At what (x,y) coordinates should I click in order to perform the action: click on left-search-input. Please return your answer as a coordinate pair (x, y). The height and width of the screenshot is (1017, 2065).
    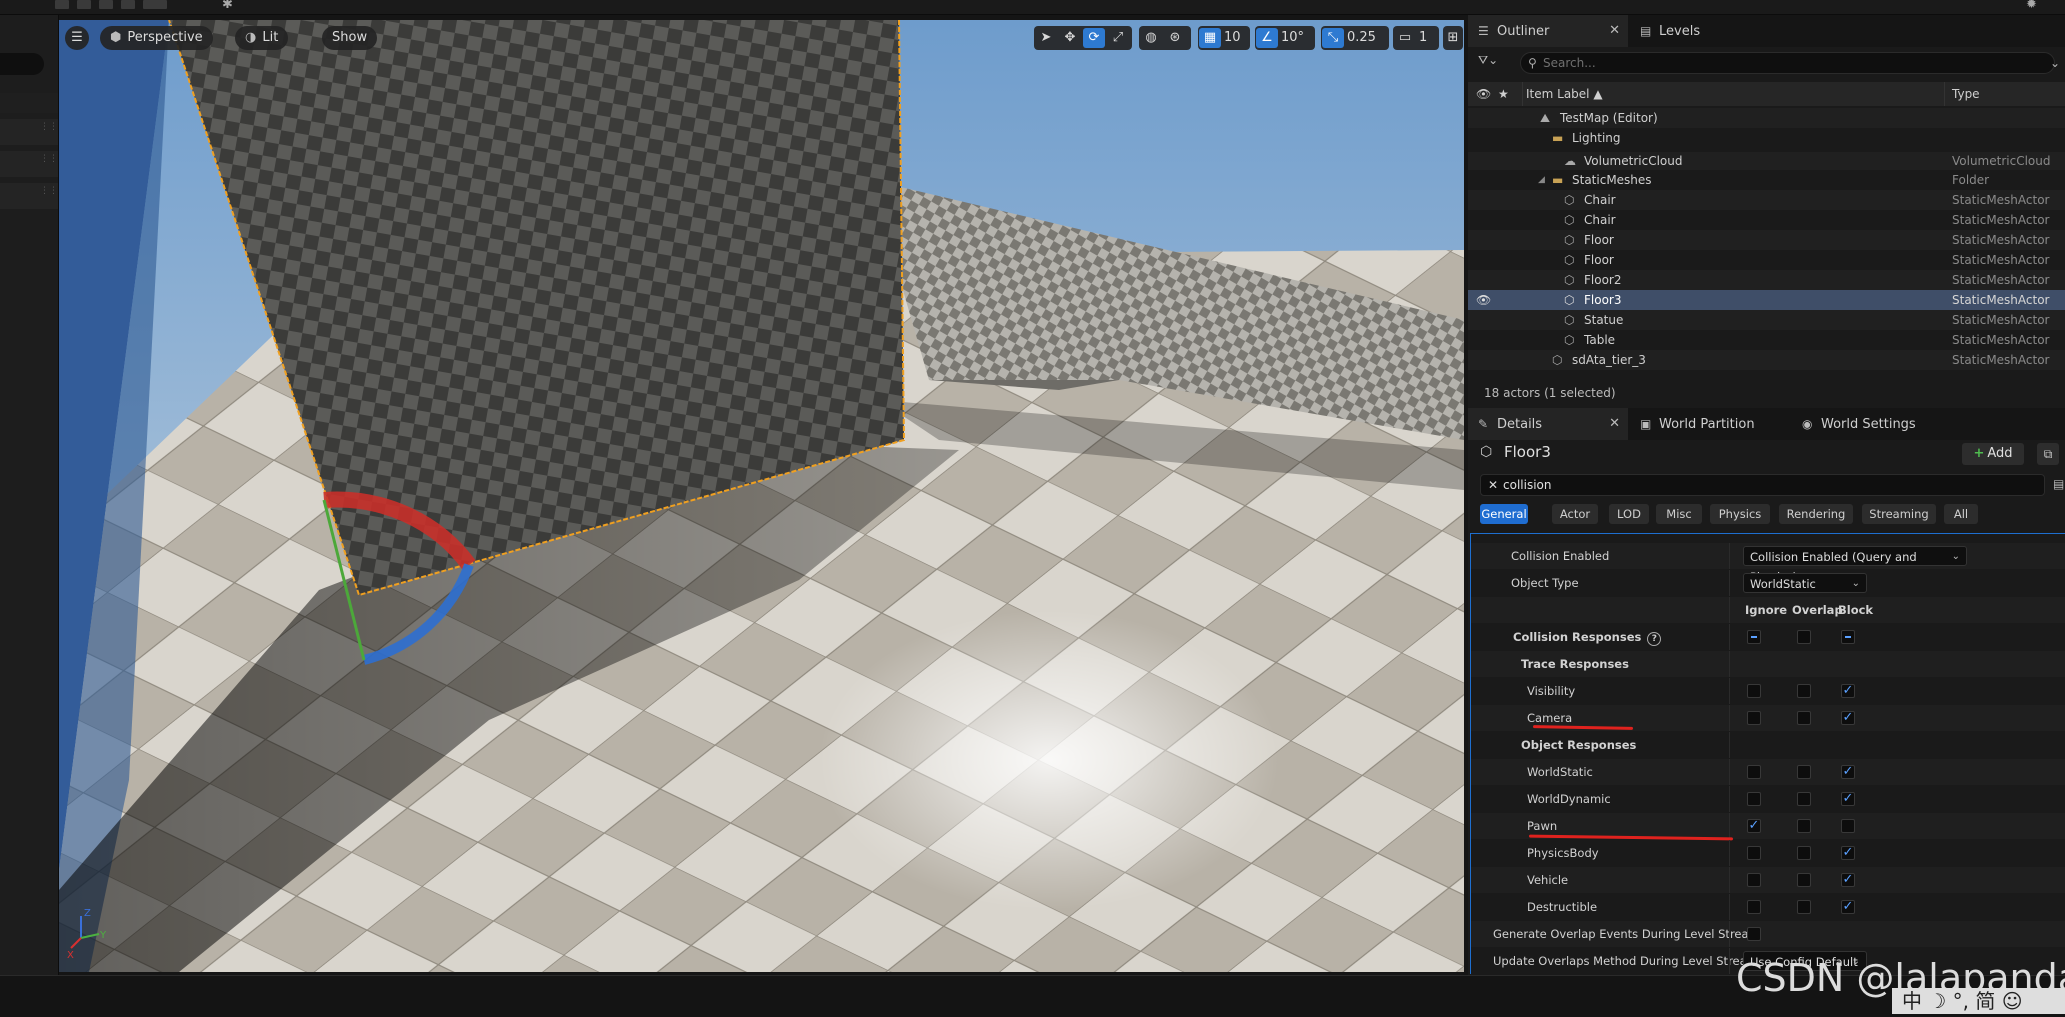
    Looking at the image, I should click on (22, 64).